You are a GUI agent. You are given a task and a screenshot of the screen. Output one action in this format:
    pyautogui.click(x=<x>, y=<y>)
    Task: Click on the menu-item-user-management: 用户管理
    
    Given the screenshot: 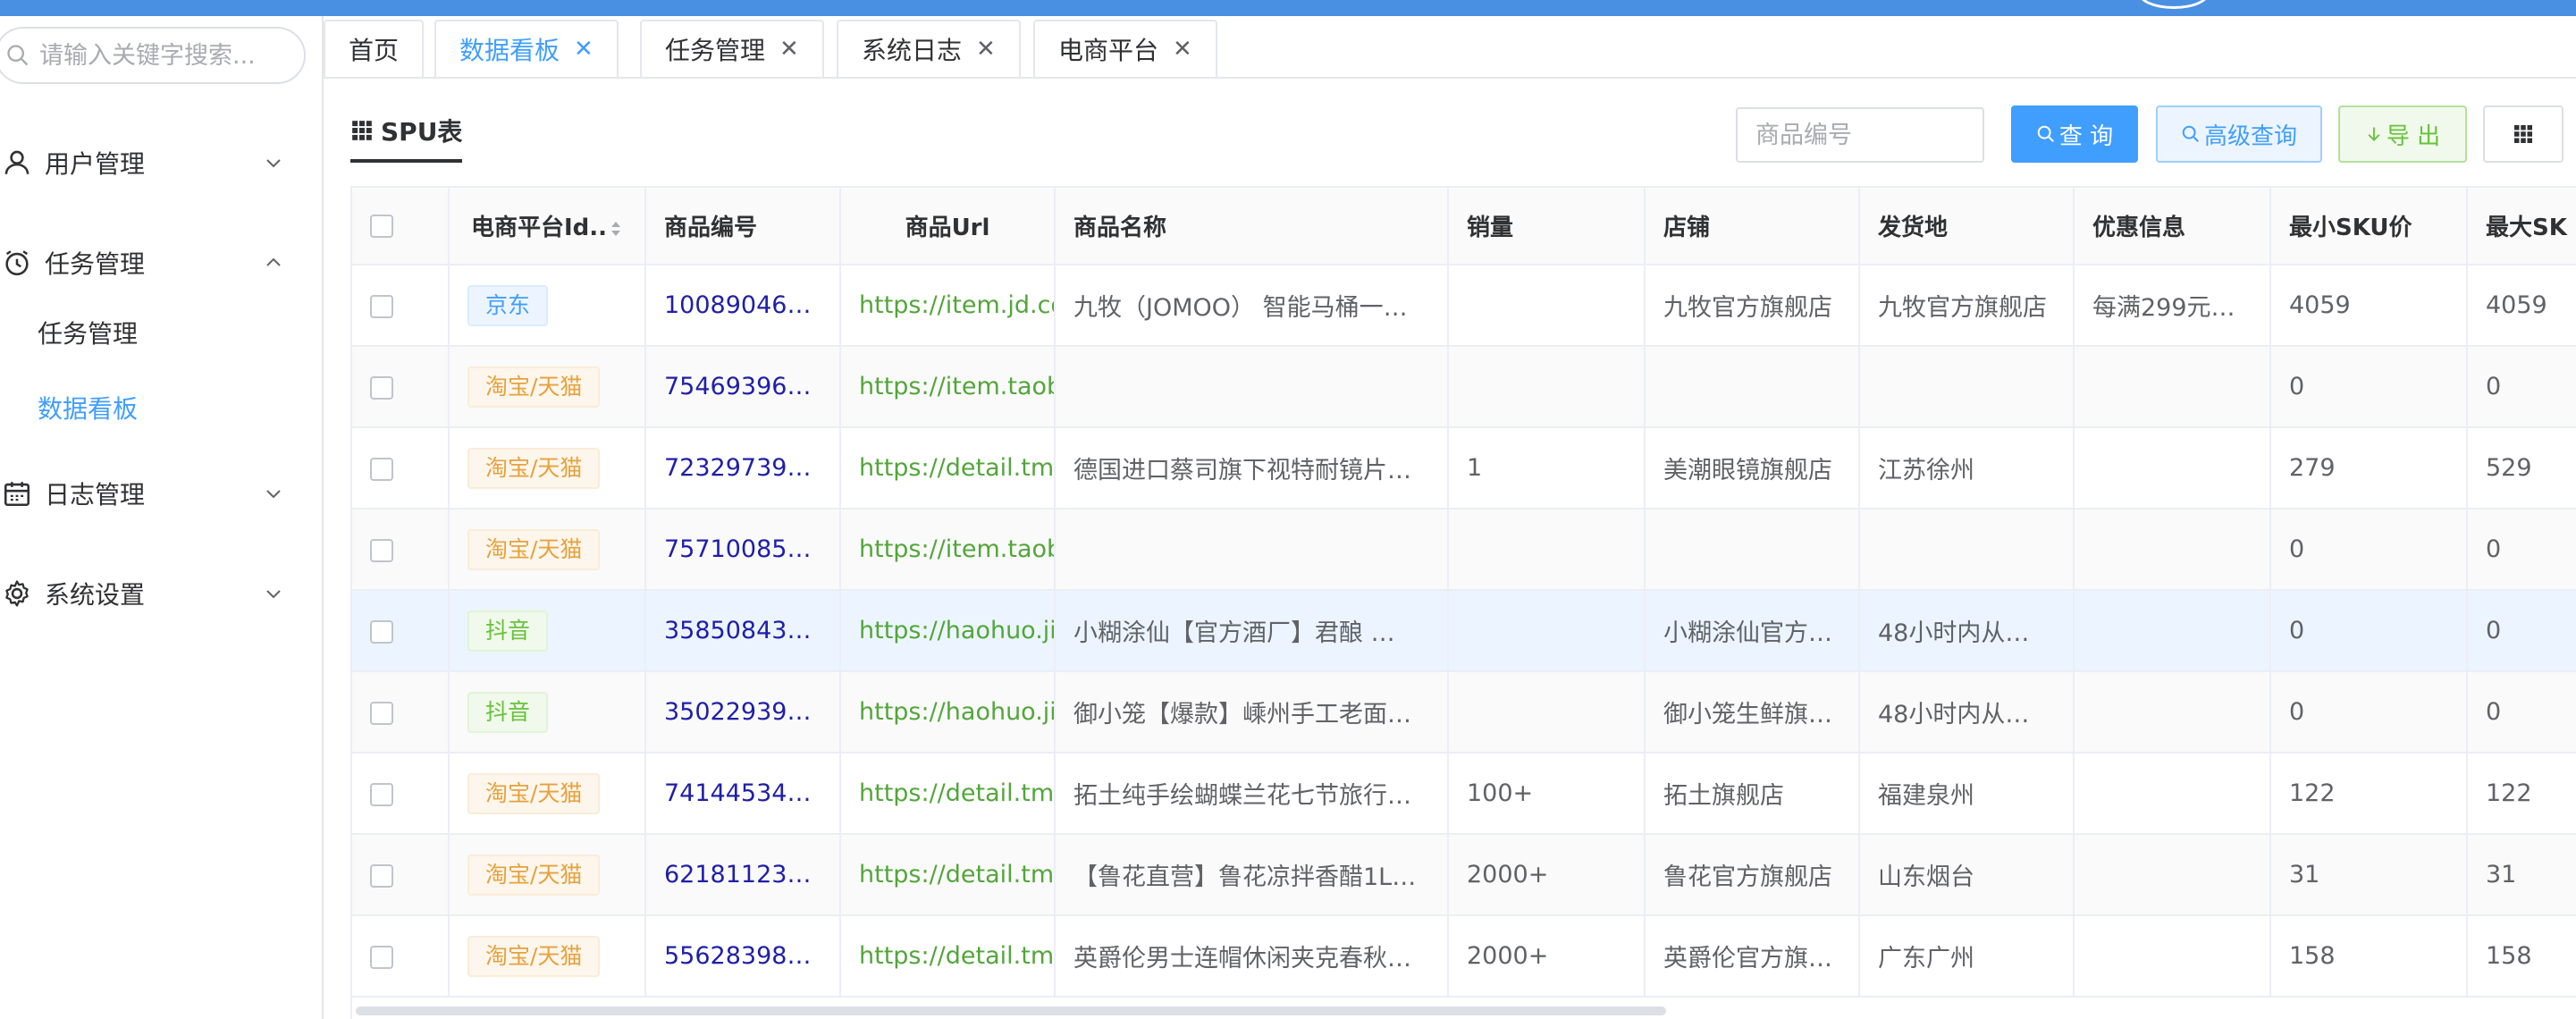 What is the action you would take?
    pyautogui.click(x=161, y=162)
    